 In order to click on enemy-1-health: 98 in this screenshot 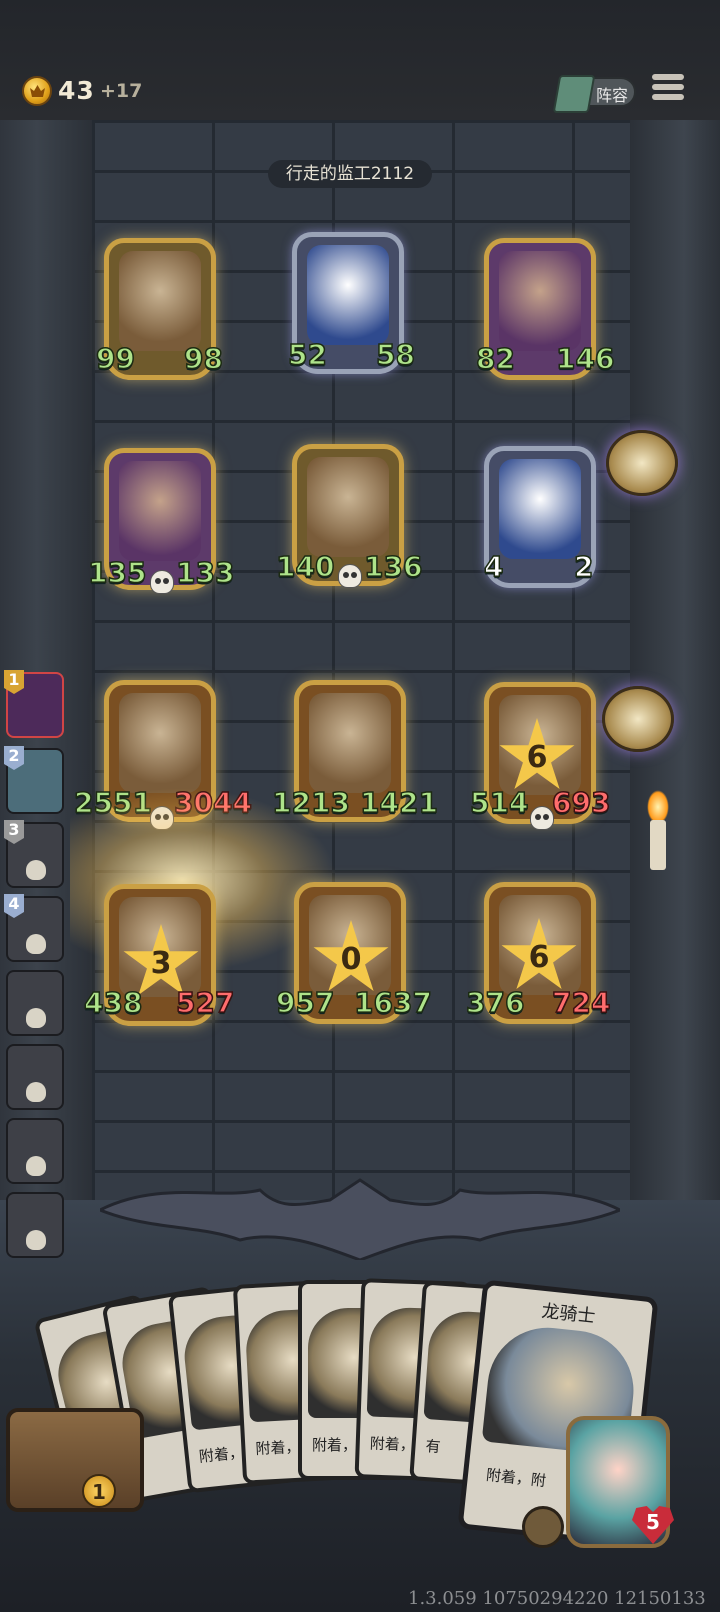, I will do `click(203, 358)`.